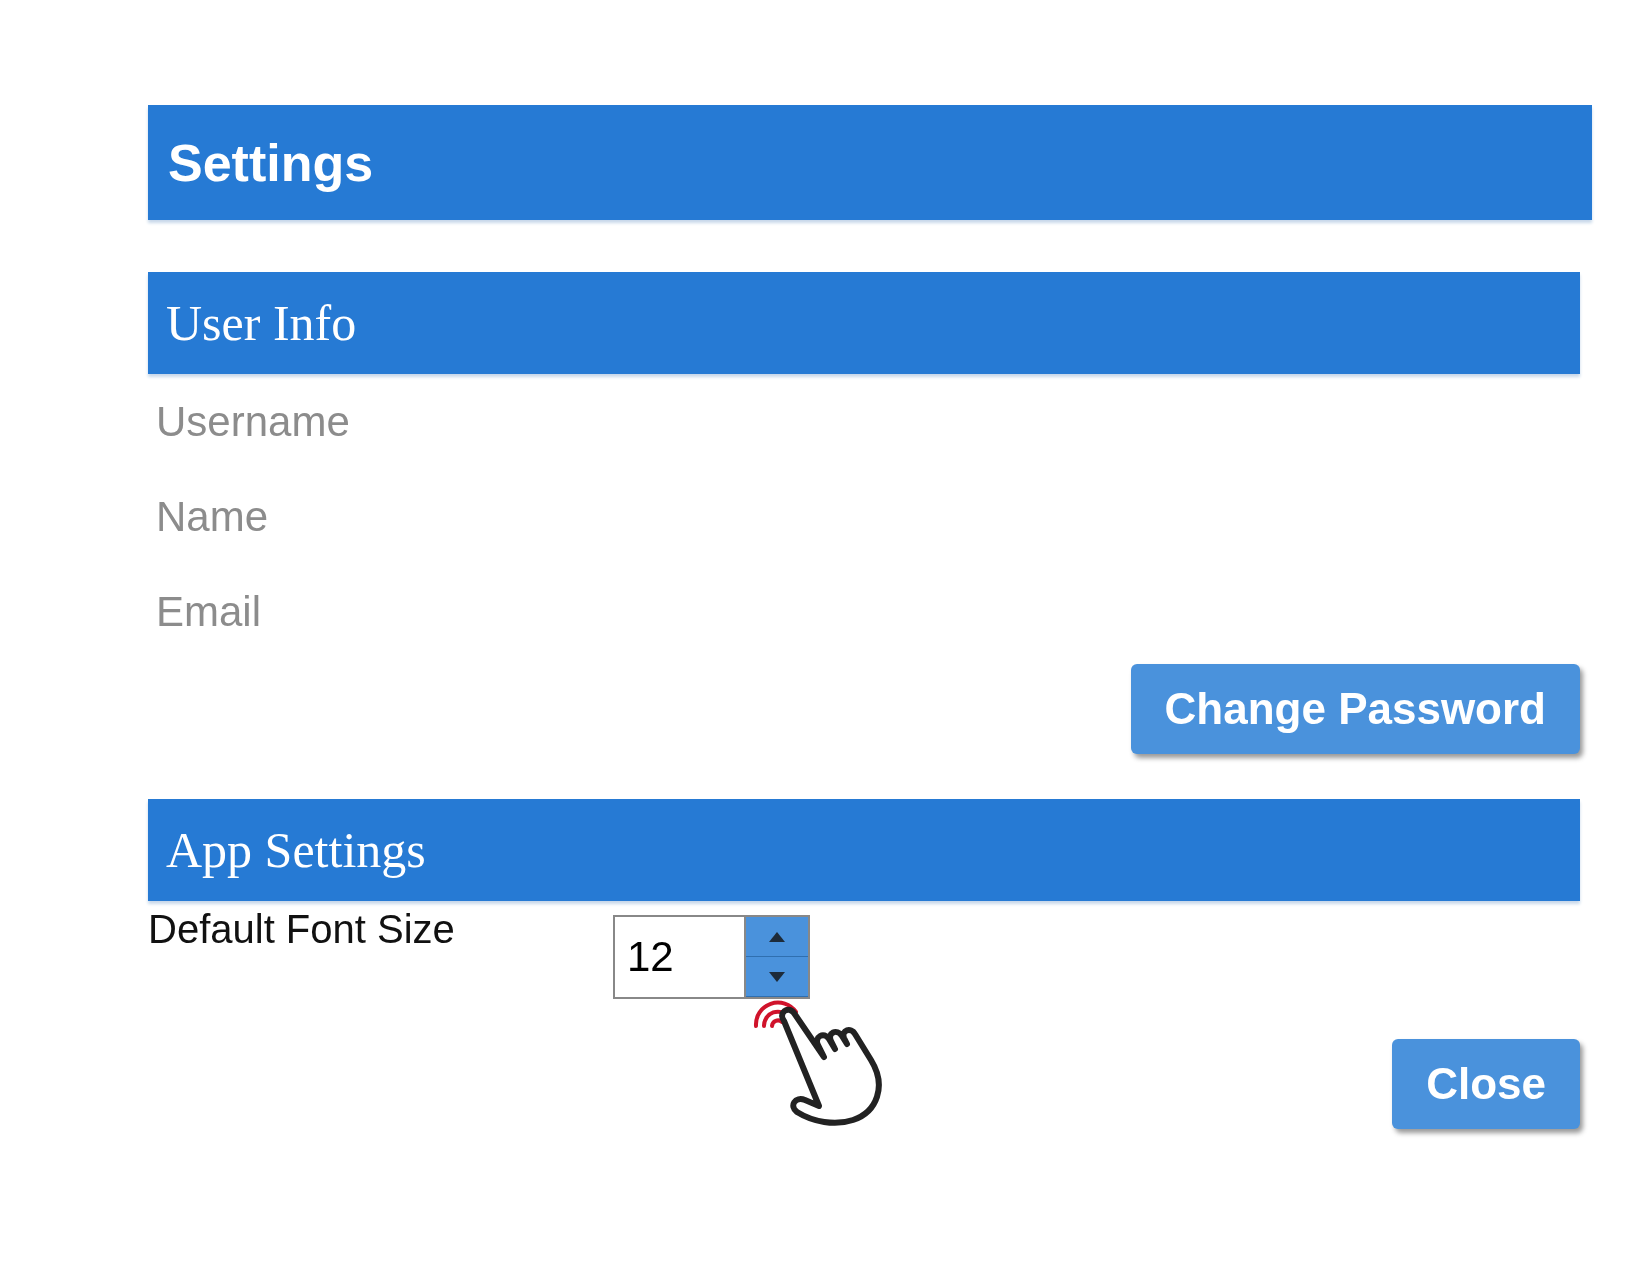  I want to click on section-title: App Settings, so click(296, 850).